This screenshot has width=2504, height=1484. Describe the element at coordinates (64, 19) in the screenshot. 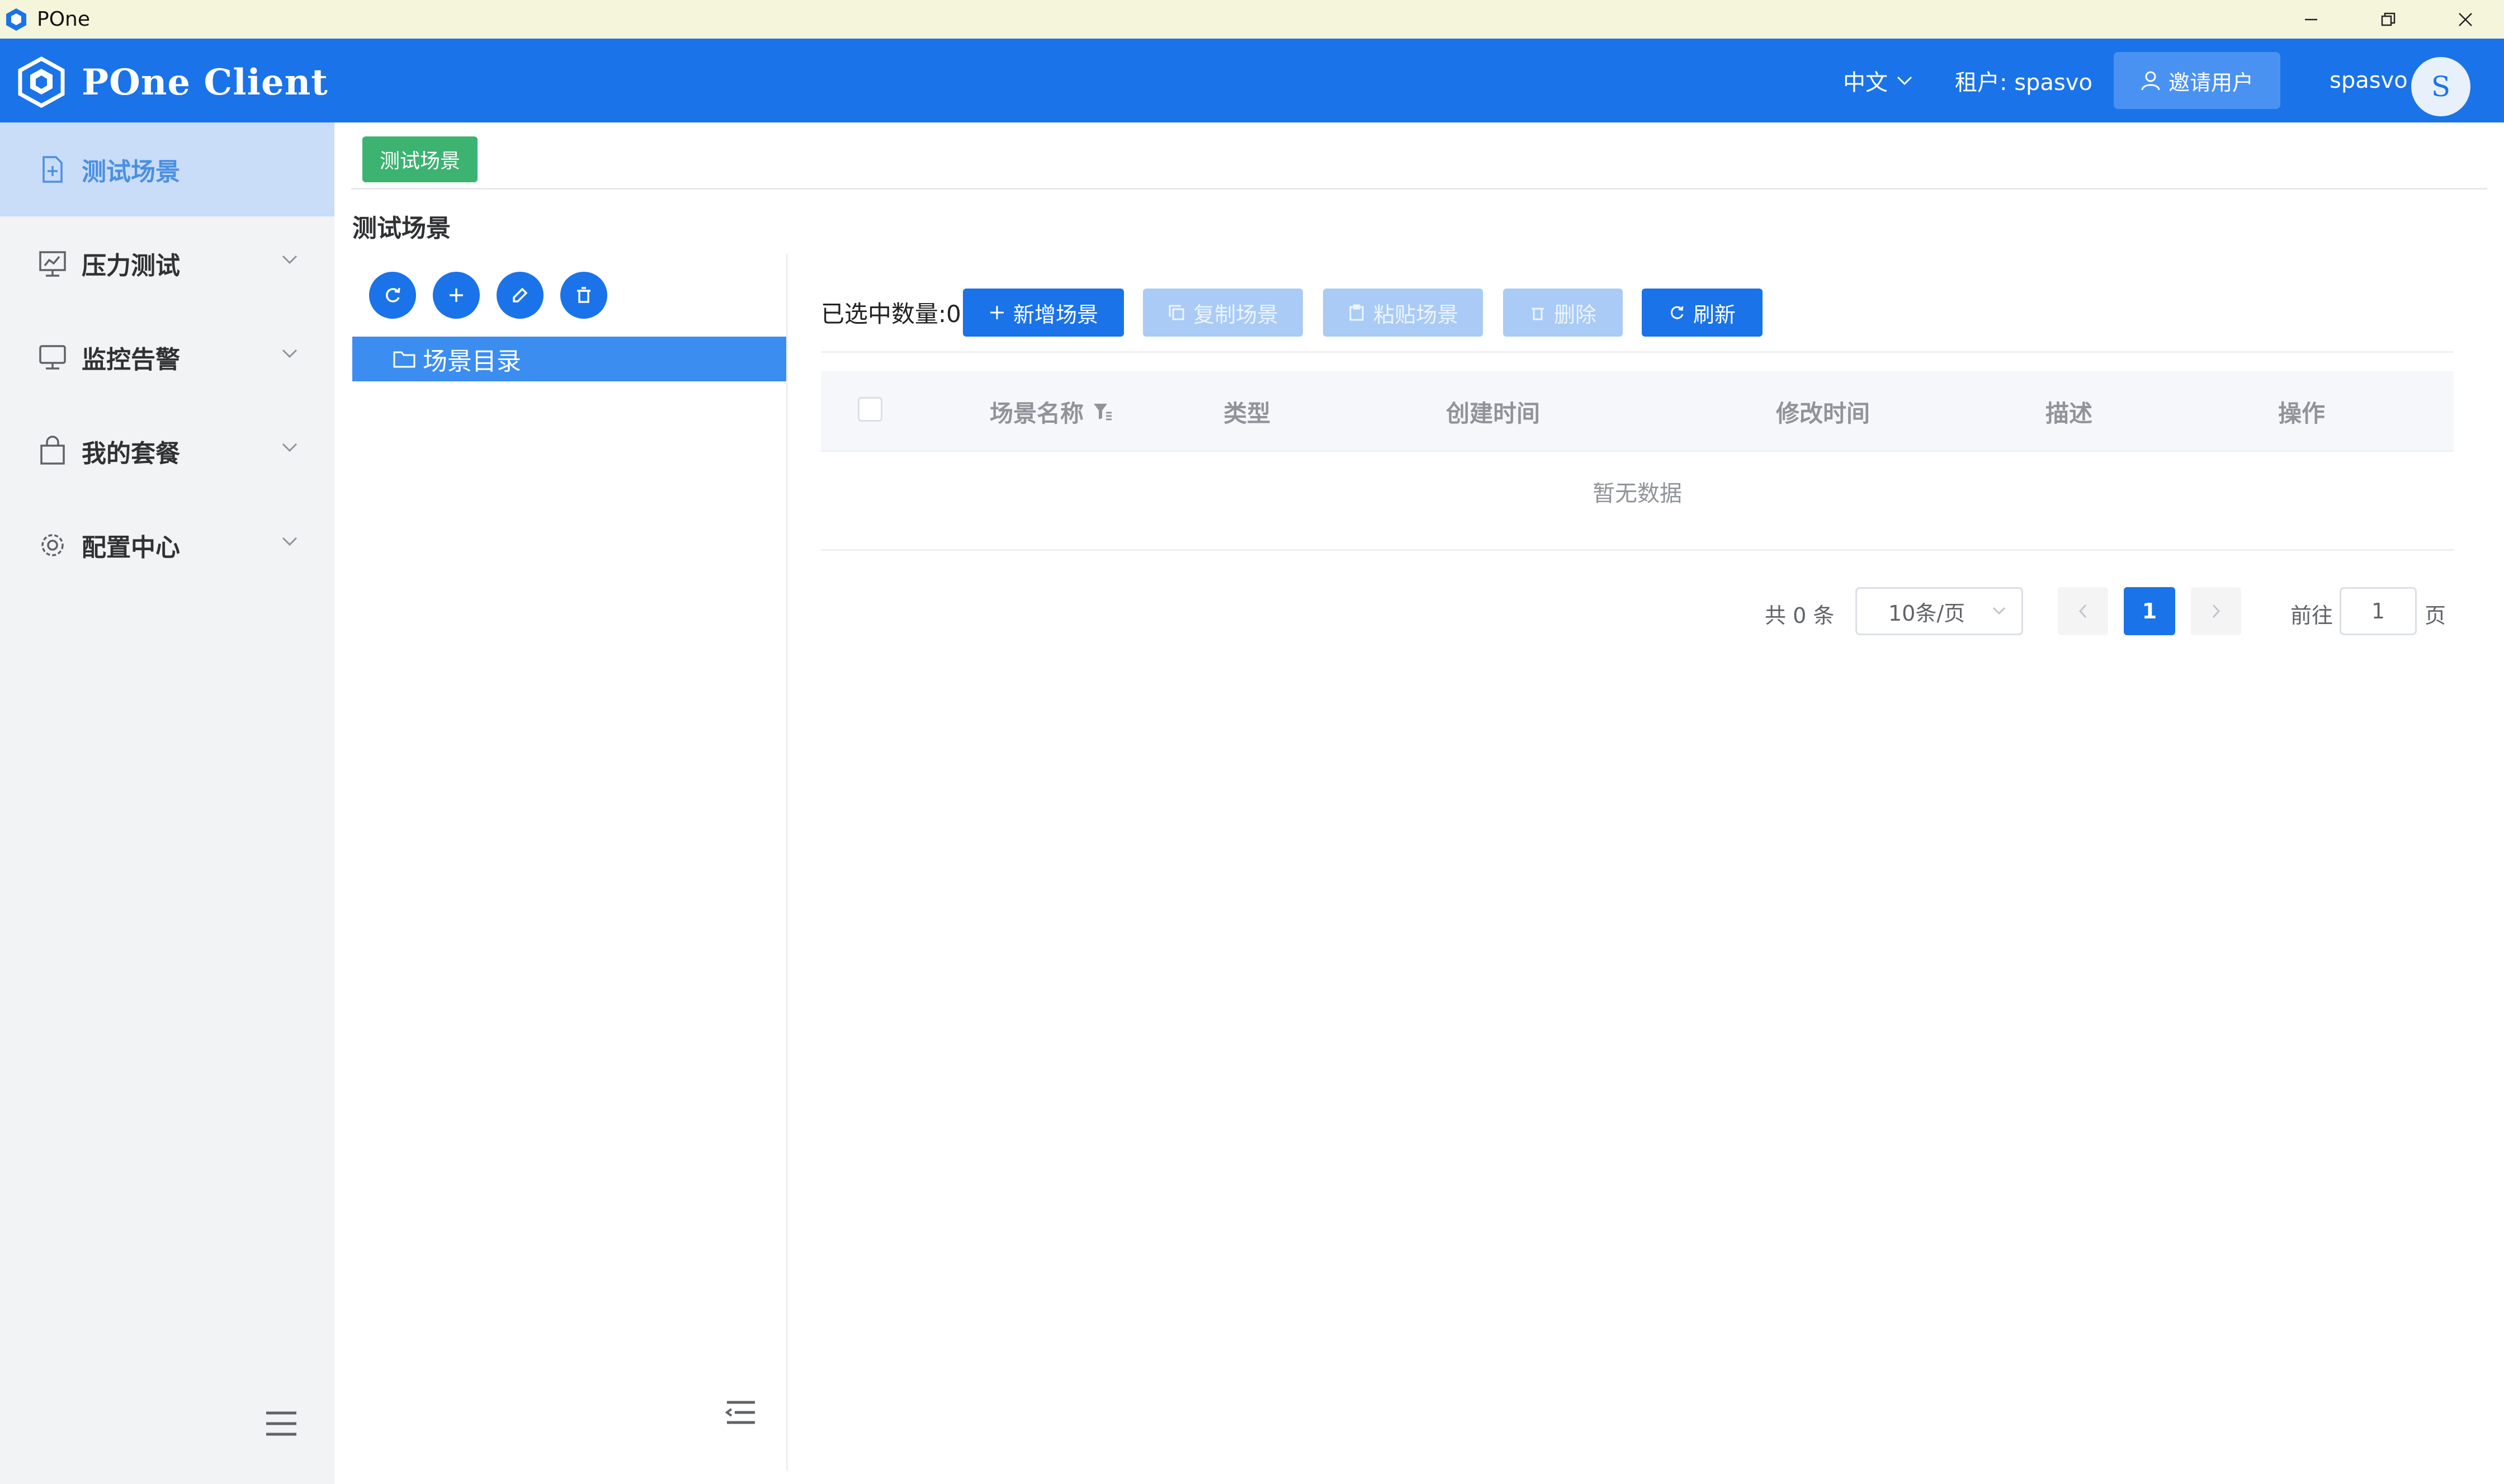

I see `window-title: POne` at that location.